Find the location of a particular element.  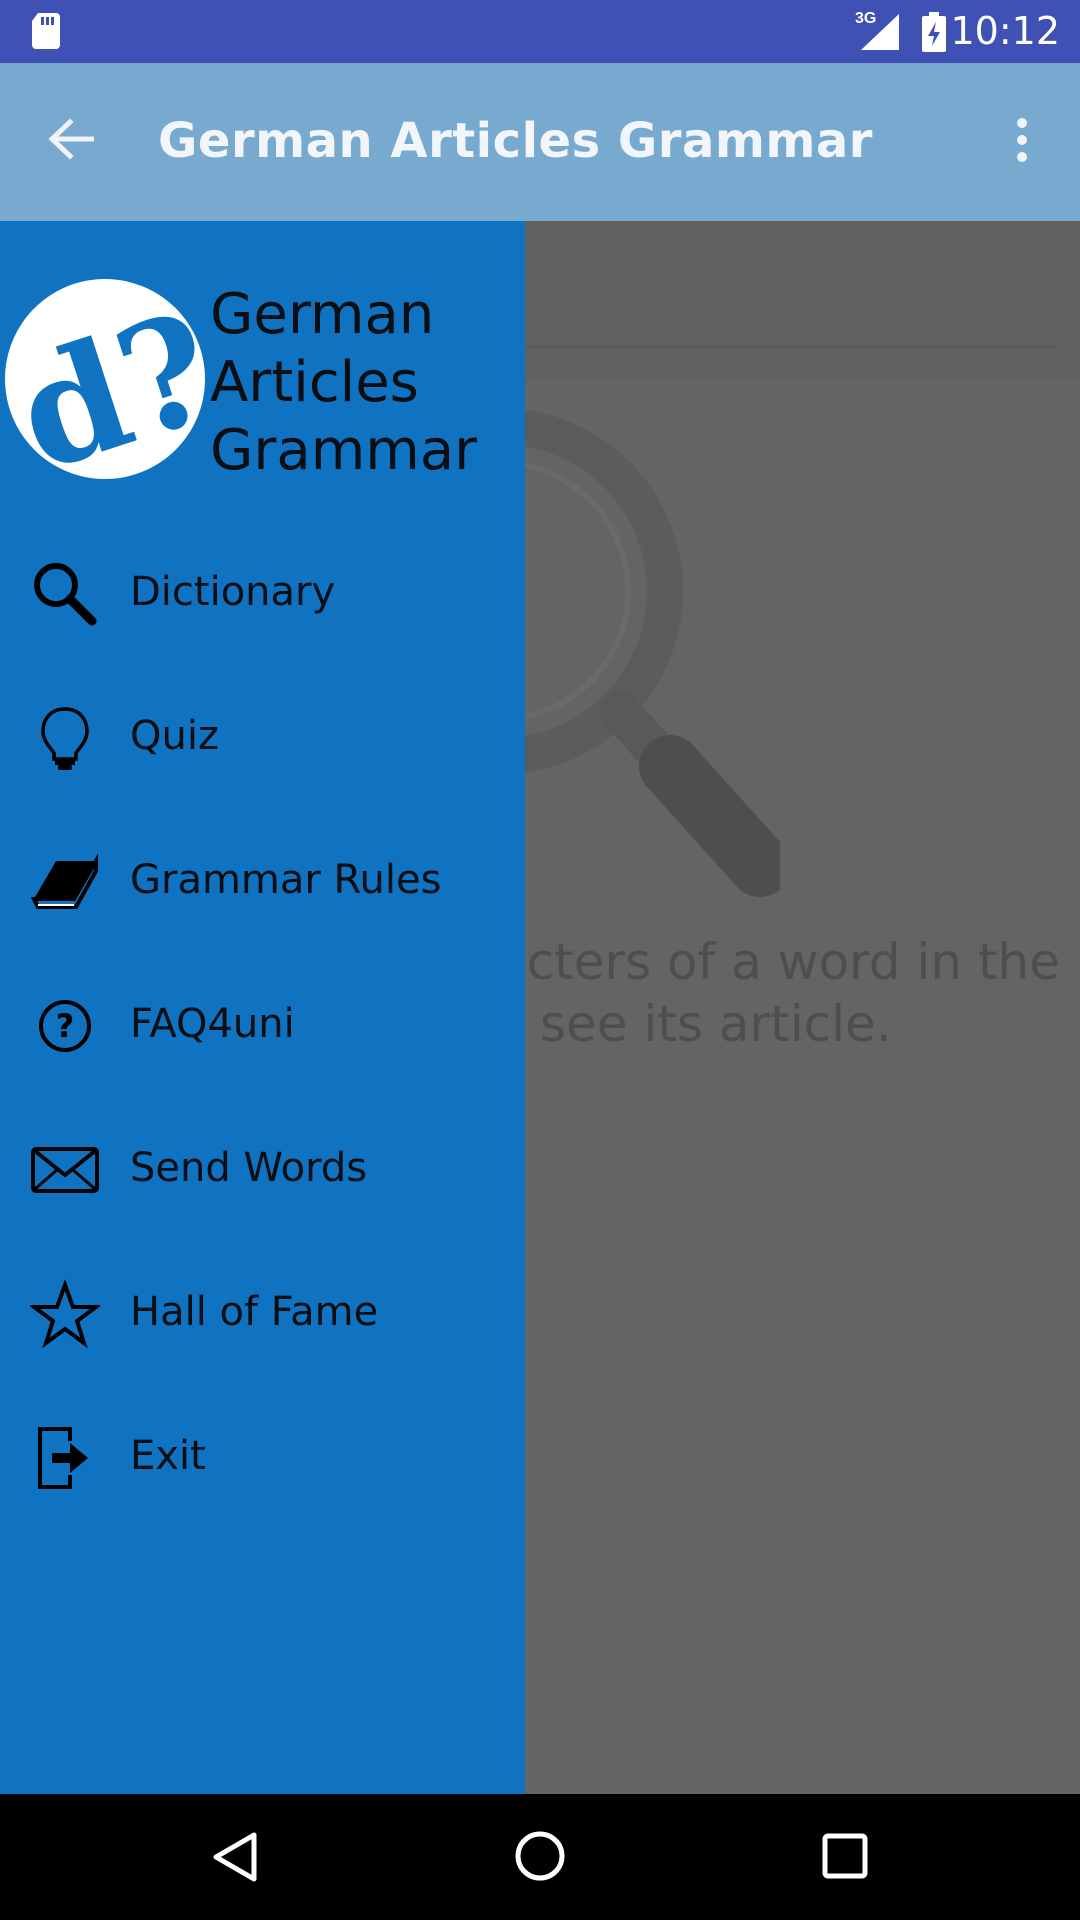

battery-charging-icon is located at coordinates (934, 32).